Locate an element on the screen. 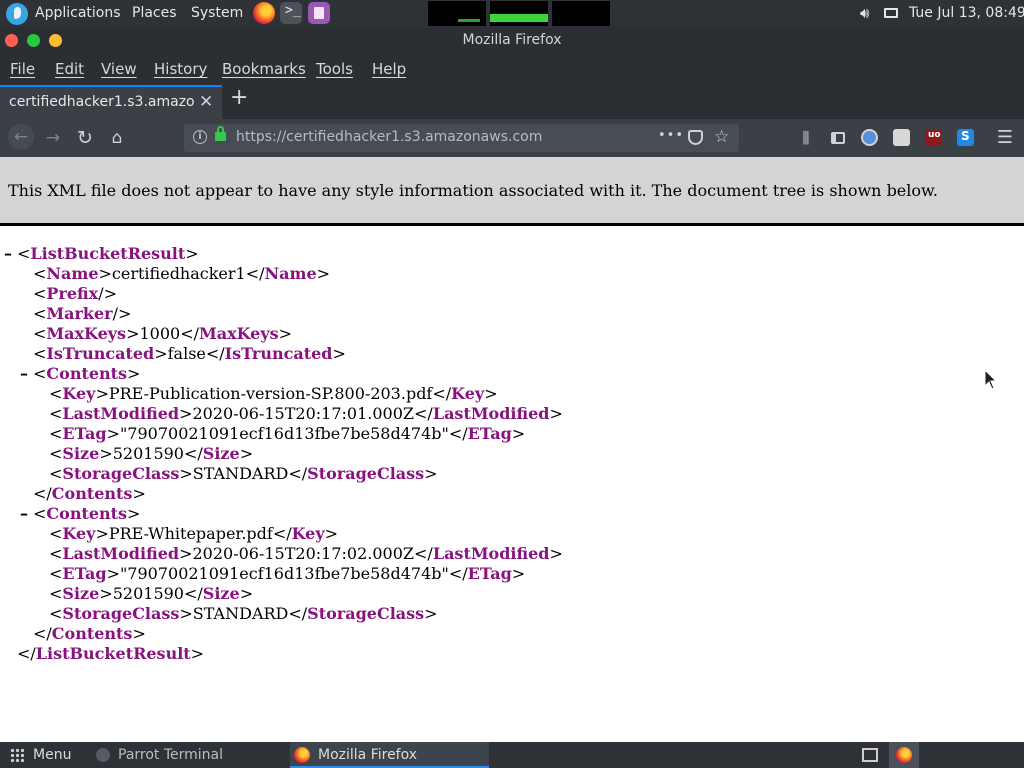 This screenshot has height=768, width=1024. home-icon: ⌂ is located at coordinates (117, 138).